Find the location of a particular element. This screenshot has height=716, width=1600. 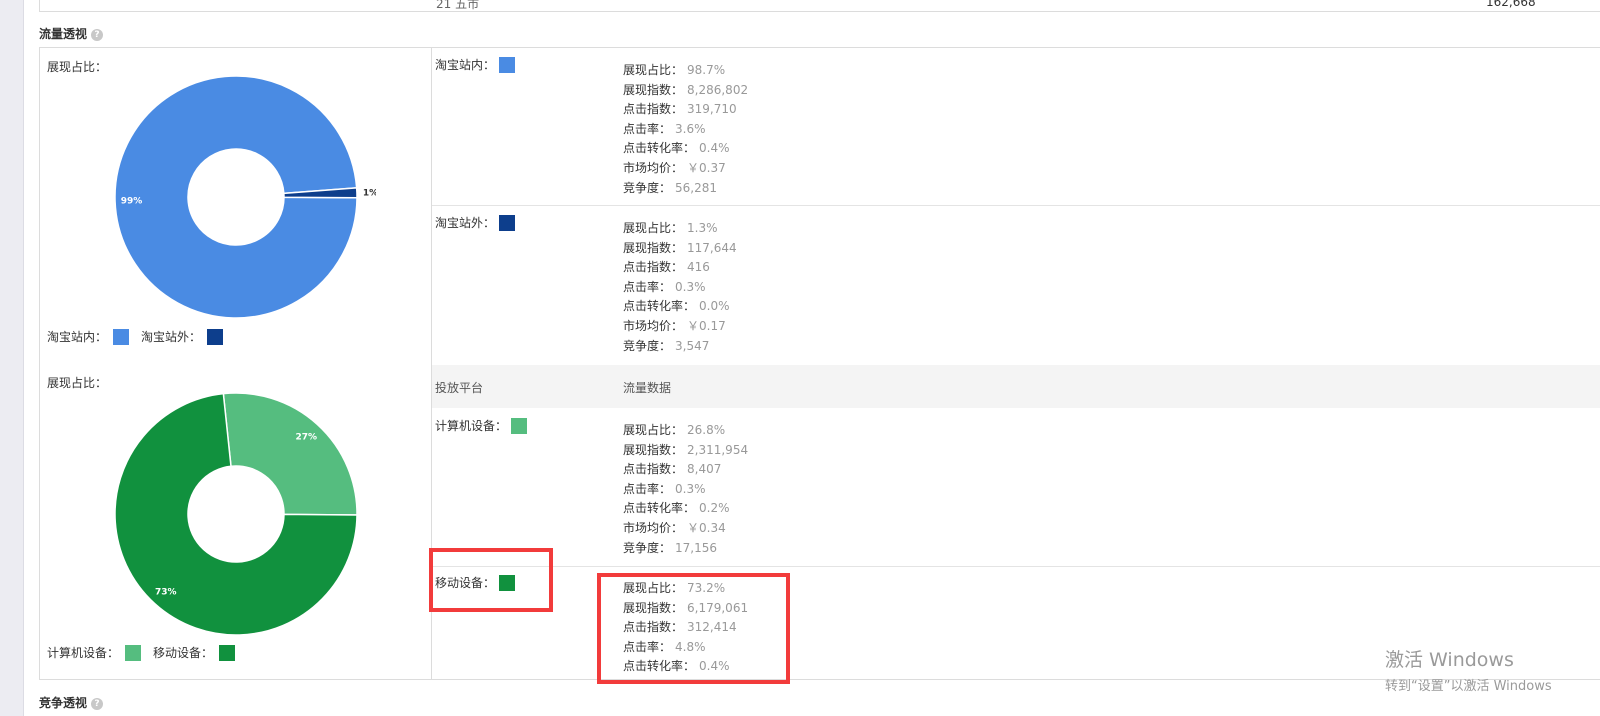

metric-item: 点击转化率： 0.2% is located at coordinates (685, 509).